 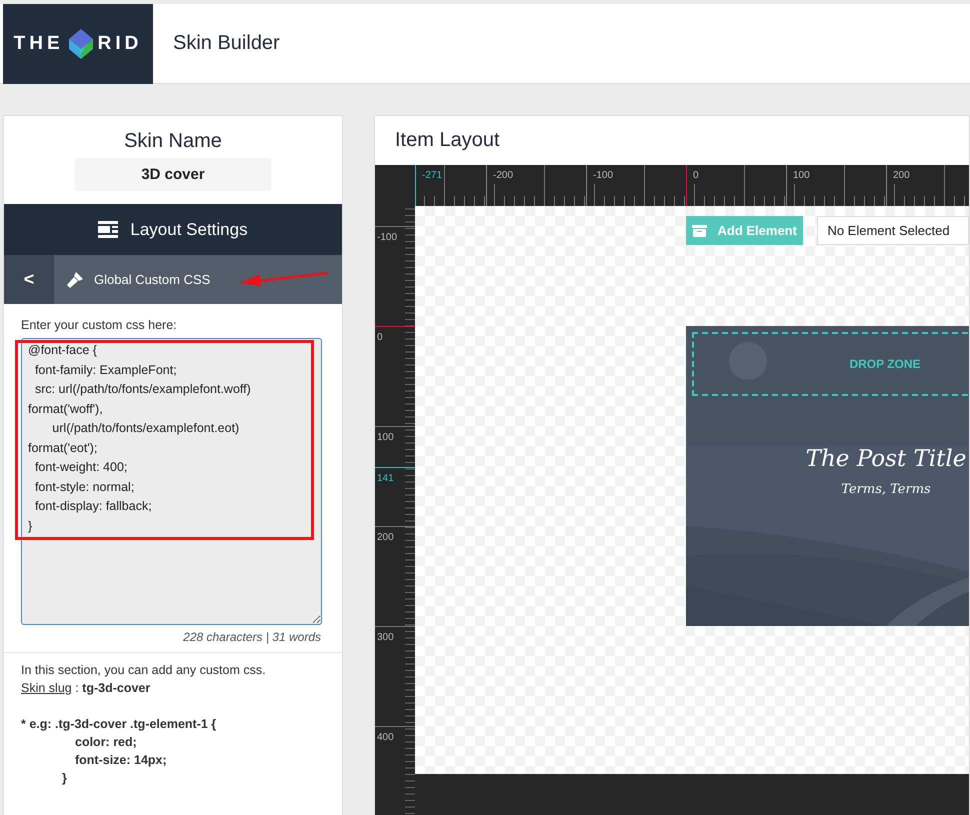 What do you see at coordinates (385, 637) in the screenshot?
I see `ruler-label: 300` at bounding box center [385, 637].